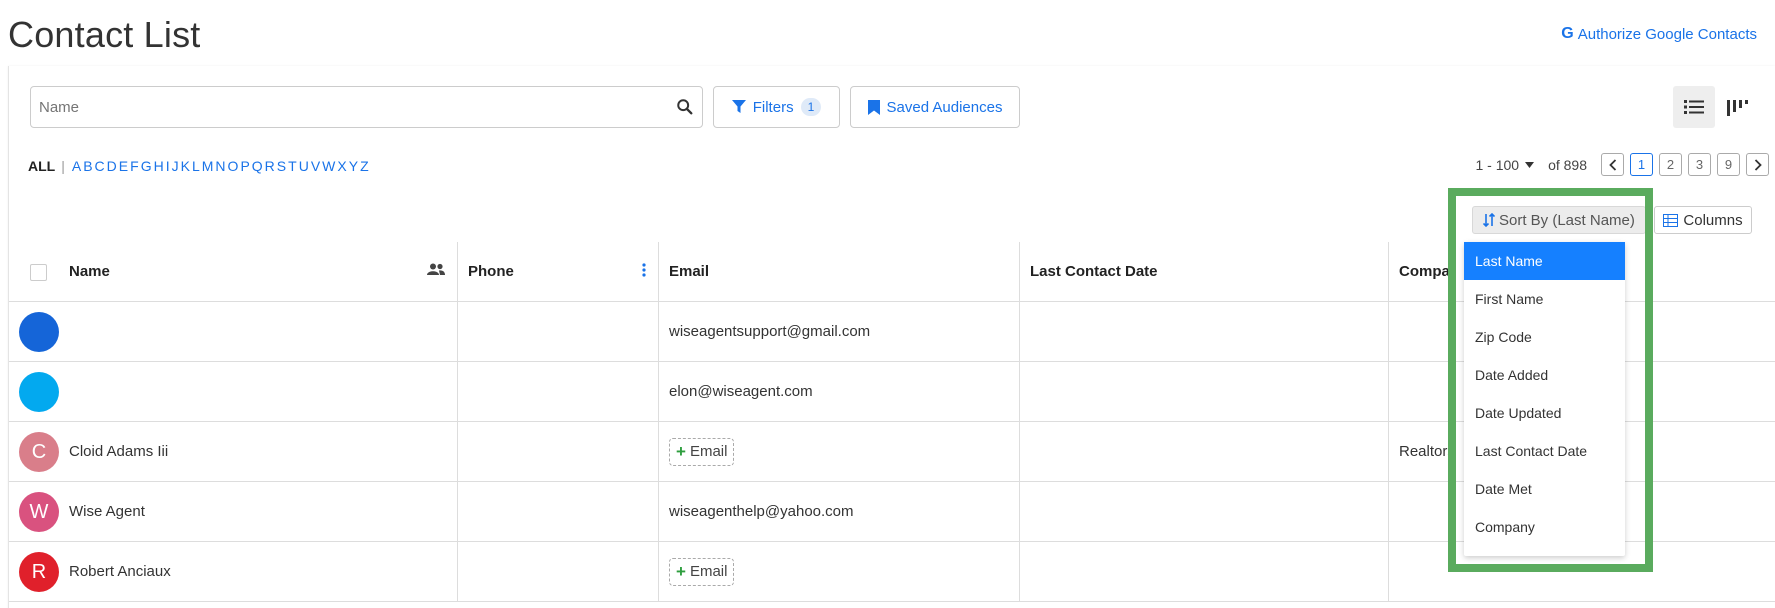 This screenshot has width=1775, height=608. What do you see at coordinates (185, 166) in the screenshot?
I see `alphabet-letter-k: K` at bounding box center [185, 166].